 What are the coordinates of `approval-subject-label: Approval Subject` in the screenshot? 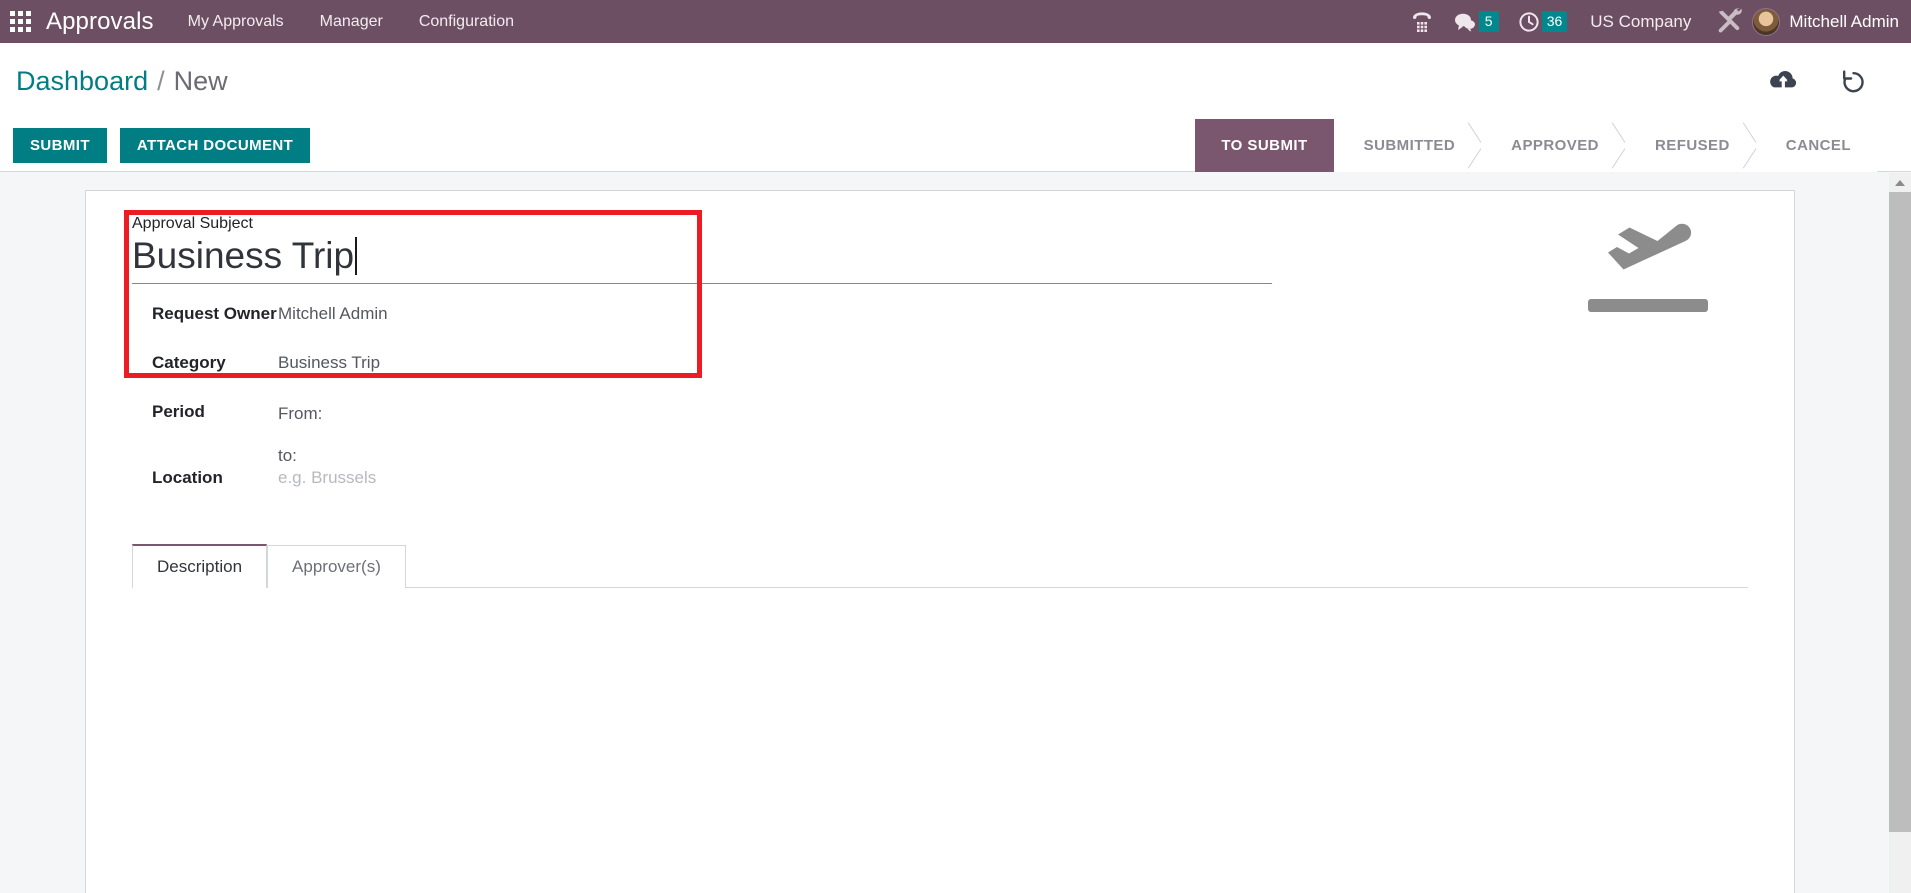 It's located at (192, 223).